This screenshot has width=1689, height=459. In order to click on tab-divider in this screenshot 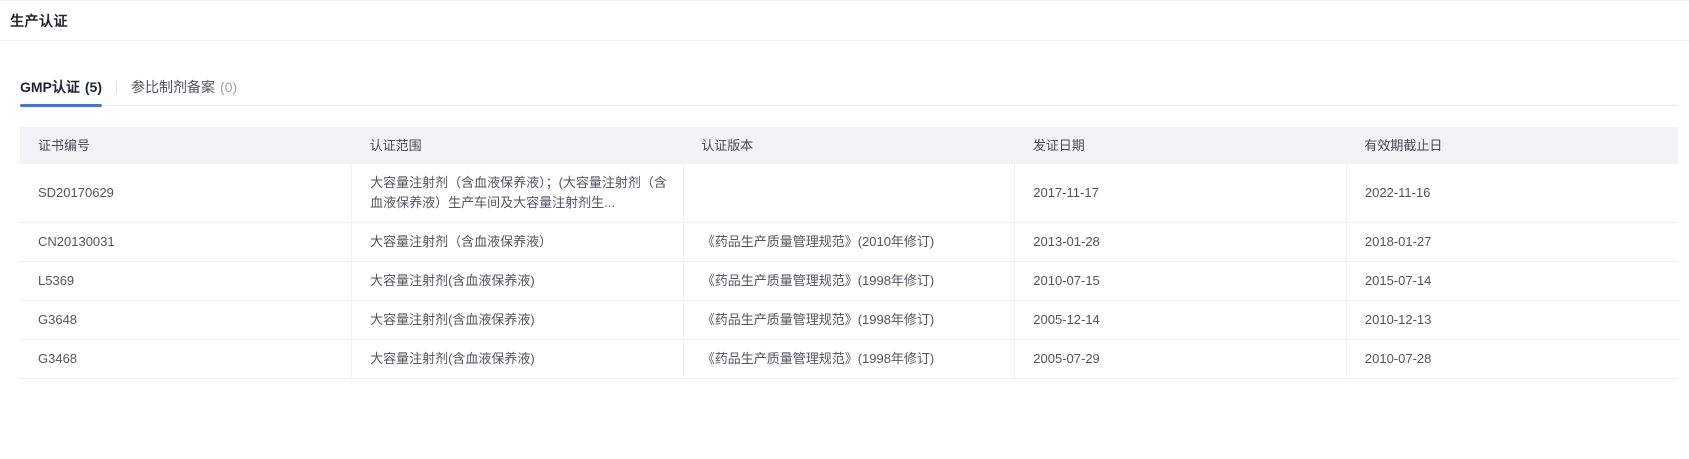, I will do `click(117, 86)`.